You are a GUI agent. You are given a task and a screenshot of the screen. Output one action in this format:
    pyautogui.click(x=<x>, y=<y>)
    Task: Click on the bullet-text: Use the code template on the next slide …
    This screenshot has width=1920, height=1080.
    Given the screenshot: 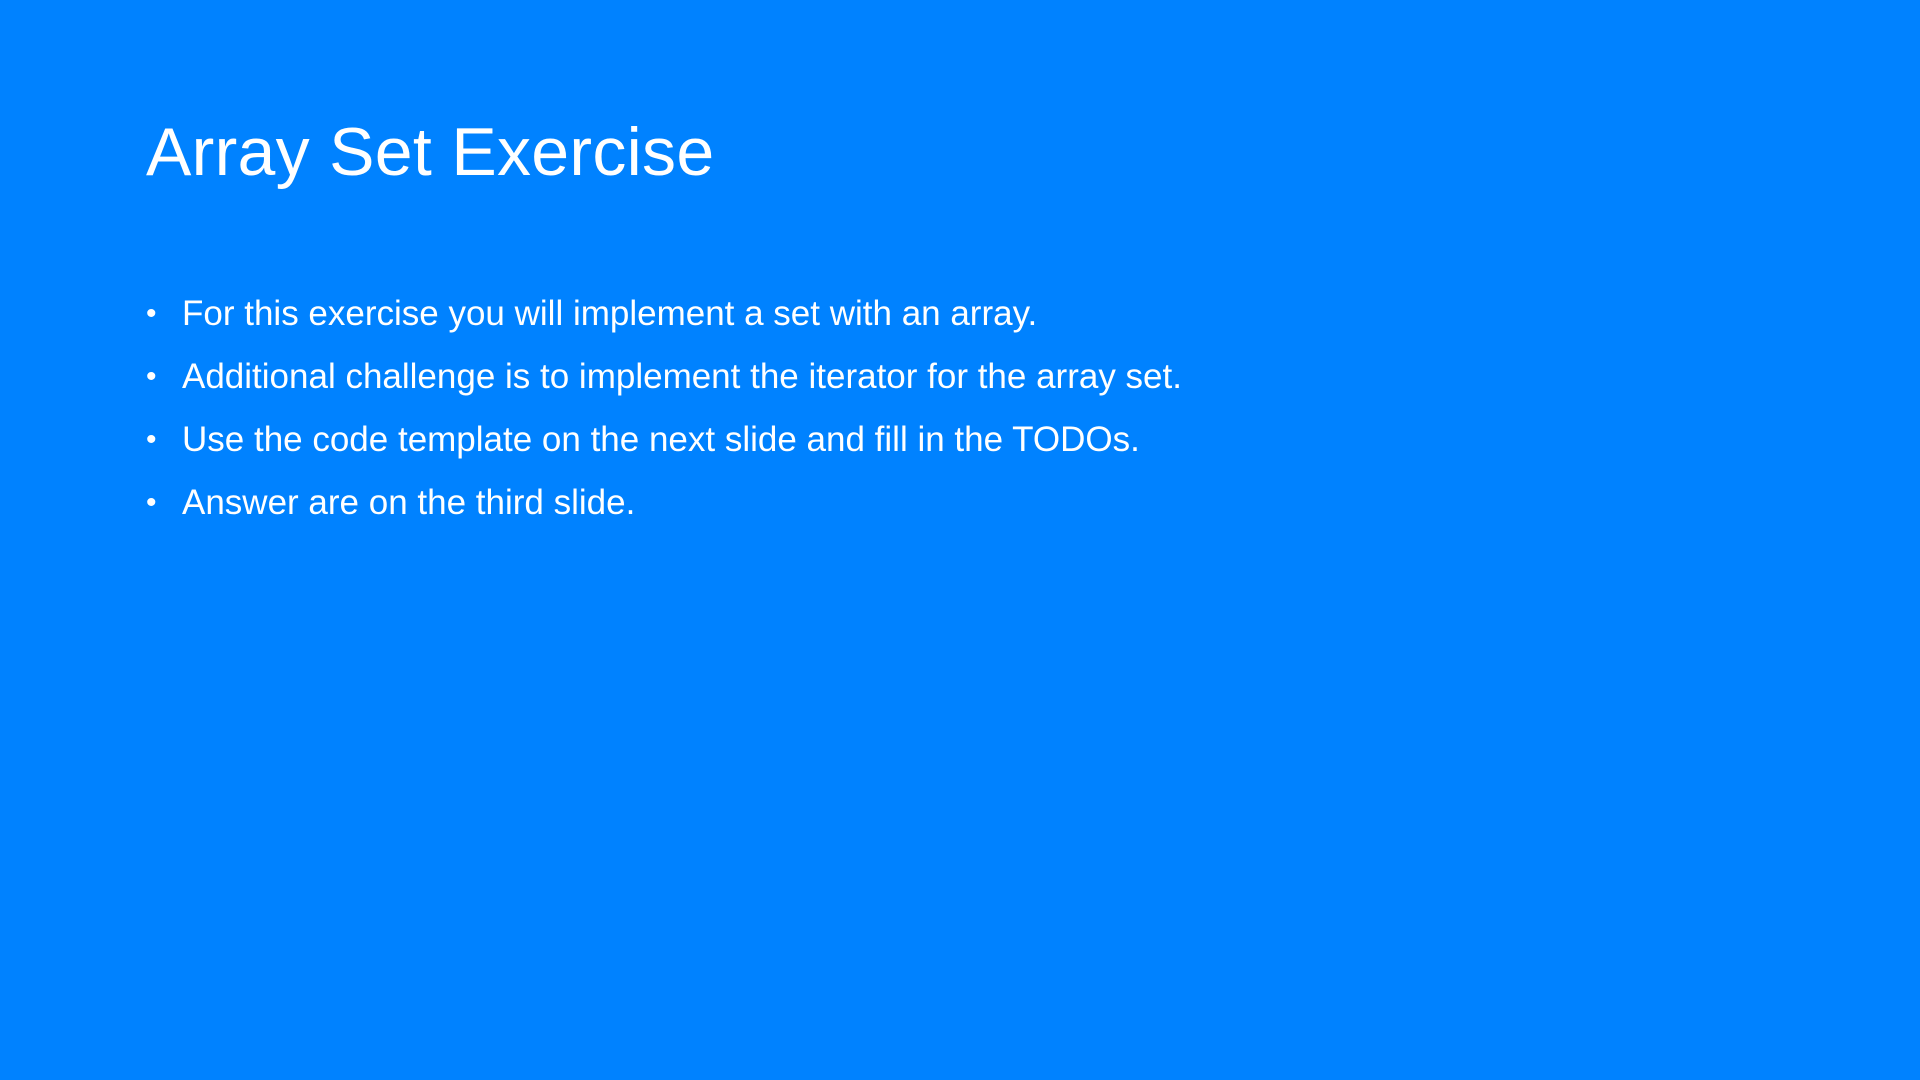 What is the action you would take?
    pyautogui.click(x=661, y=439)
    